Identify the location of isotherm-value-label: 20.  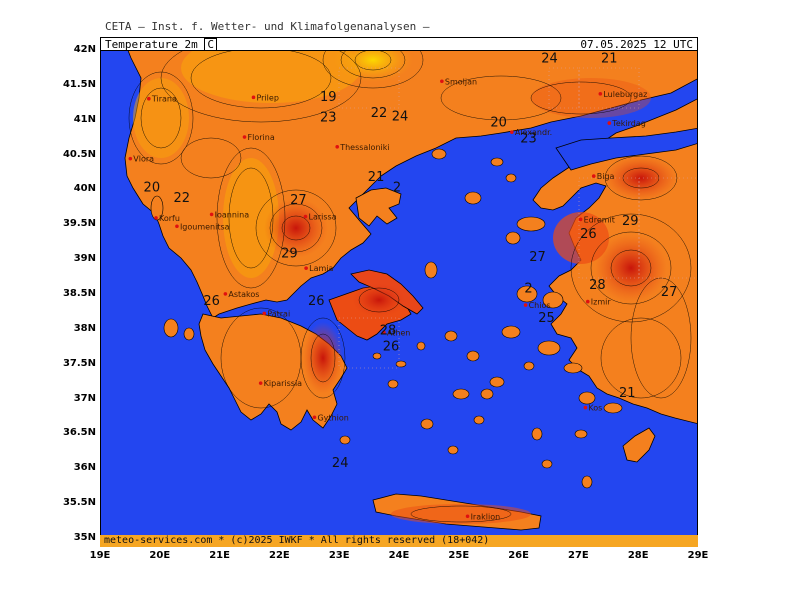
(152, 187).